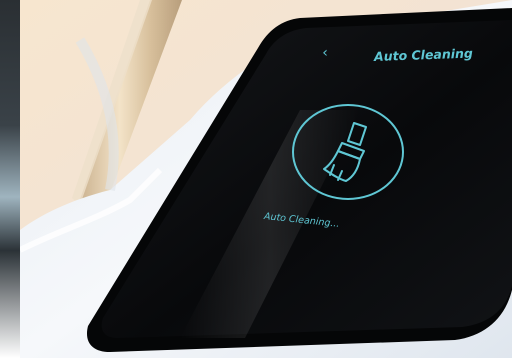  I want to click on left-edge-strip, so click(10, 179).